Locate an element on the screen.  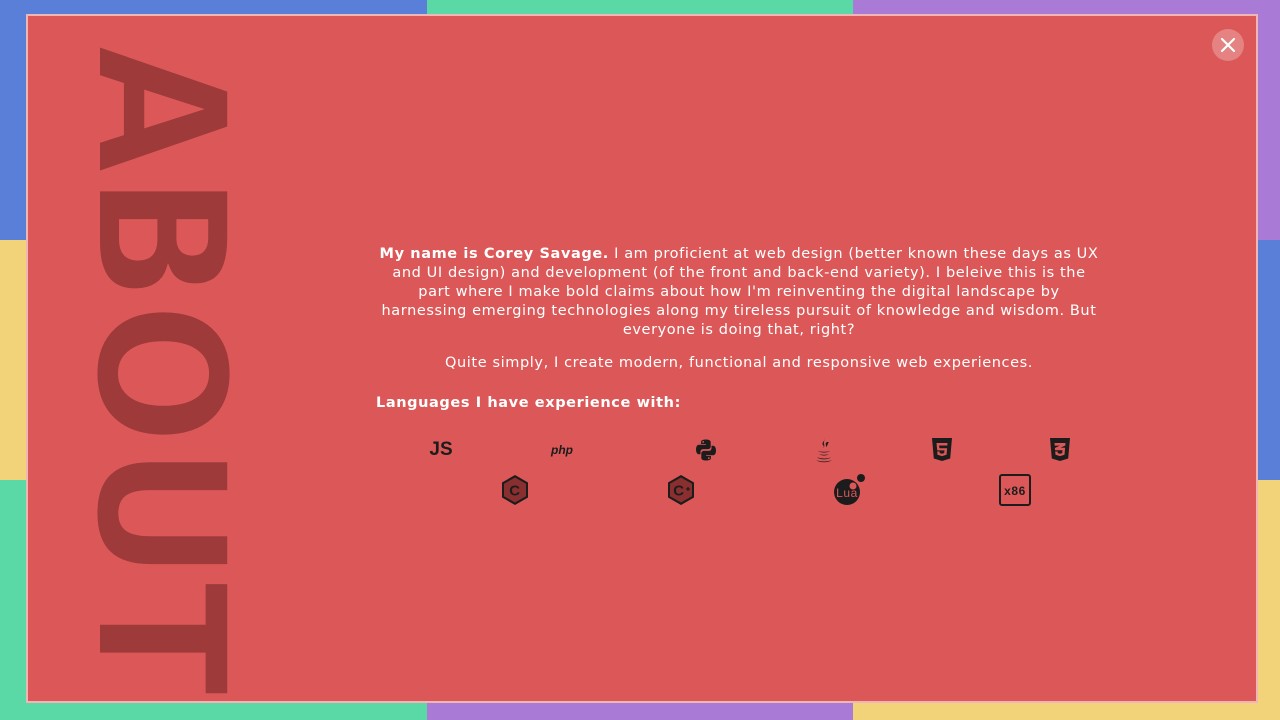
svg-text: ABOUT is located at coordinates (163, 370).